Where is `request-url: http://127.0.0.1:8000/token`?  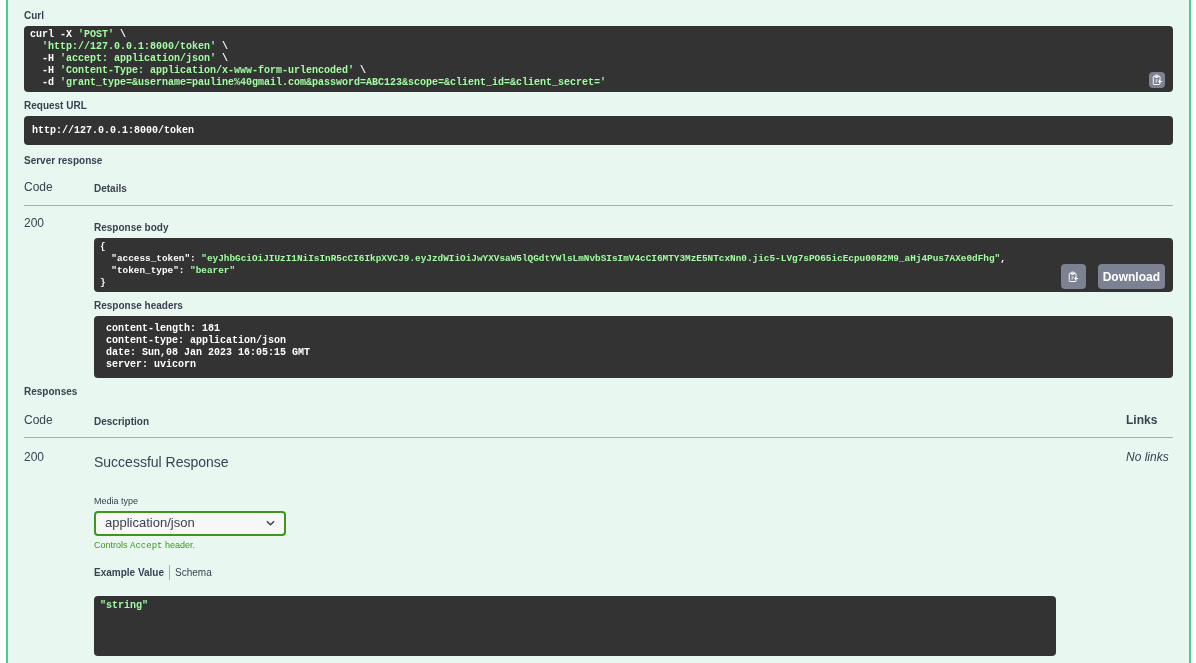
request-url: http://127.0.0.1:8000/token is located at coordinates (598, 130).